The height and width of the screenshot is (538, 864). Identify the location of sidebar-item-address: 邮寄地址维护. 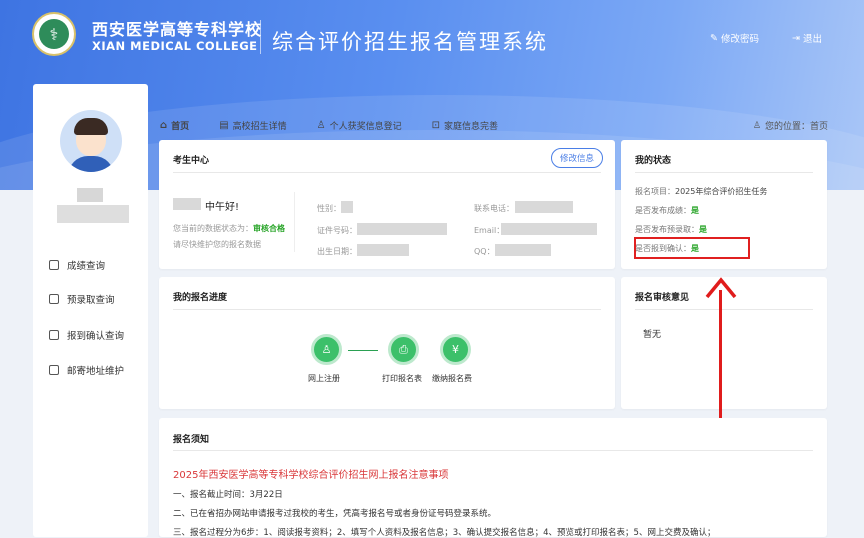
(86, 370).